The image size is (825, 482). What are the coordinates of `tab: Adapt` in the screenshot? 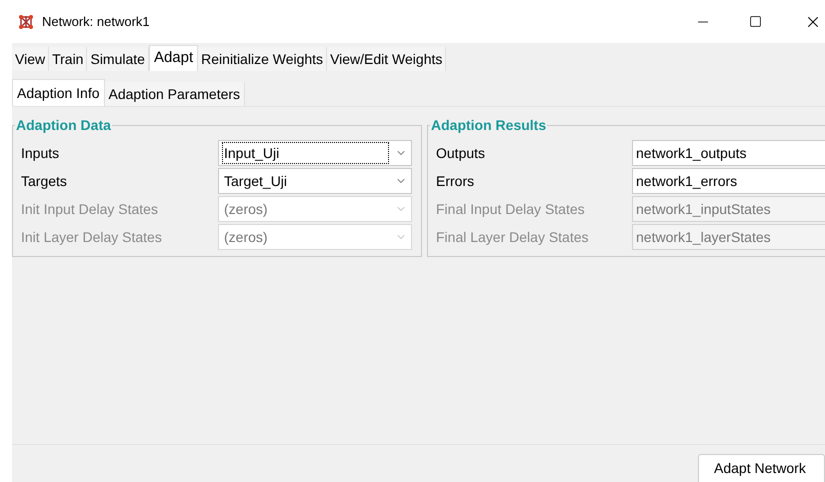 It's located at (173, 58).